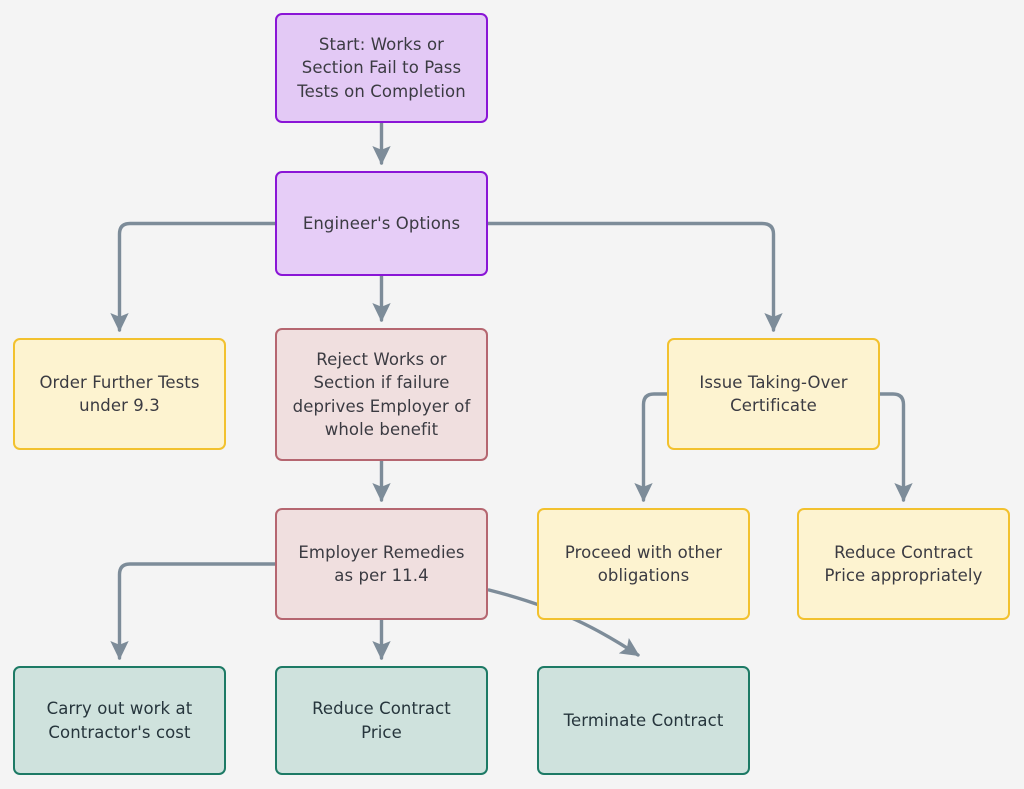  What do you see at coordinates (381, 564) in the screenshot?
I see `node-remedies: Employer Remedies as per 11.4` at bounding box center [381, 564].